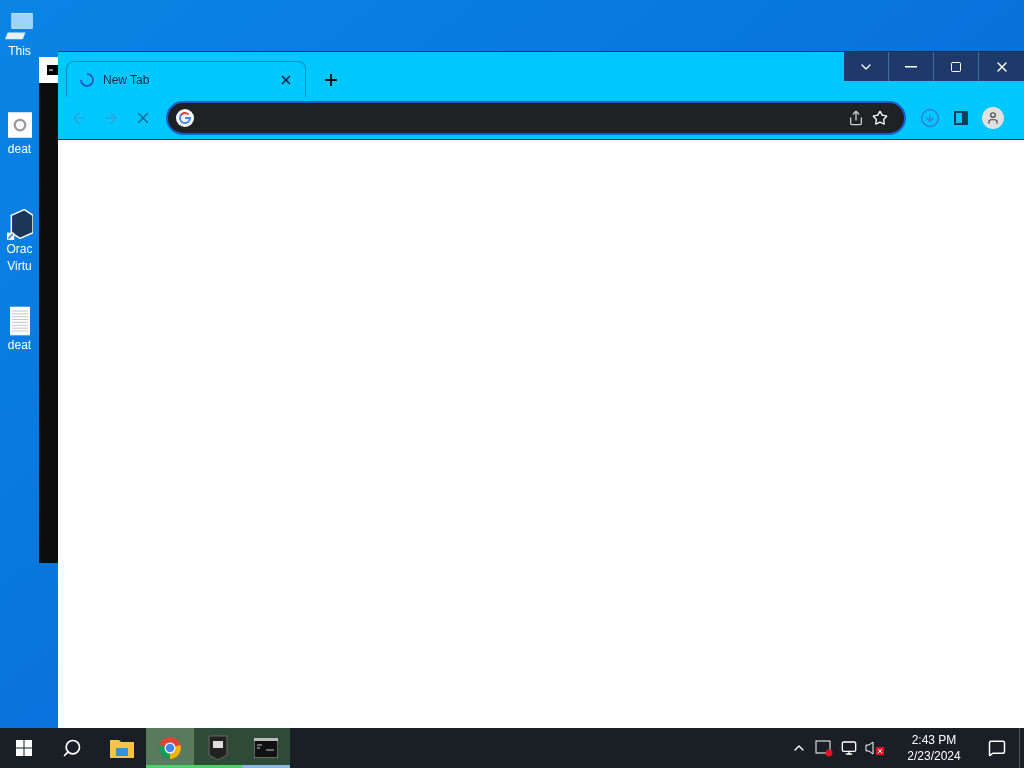 The image size is (1024, 768). I want to click on shield-icon, so click(218, 748).